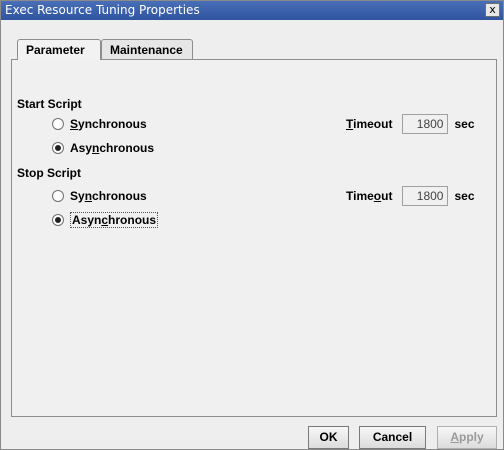 This screenshot has width=504, height=450. Describe the element at coordinates (112, 148) in the screenshot. I see `start-asynchronous-label: Asynchronous` at that location.